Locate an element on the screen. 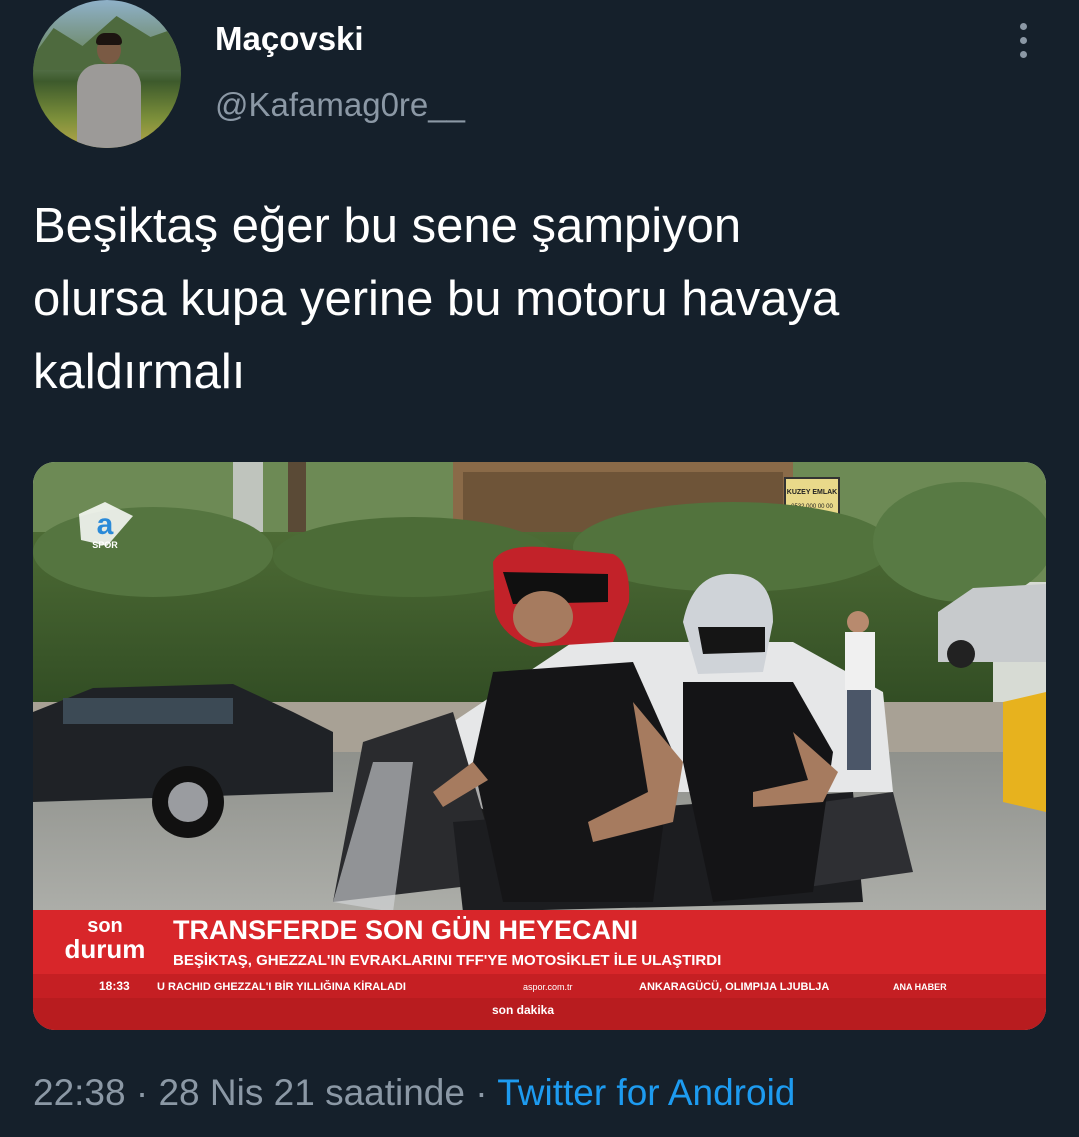  avatar-body is located at coordinates (109, 106).